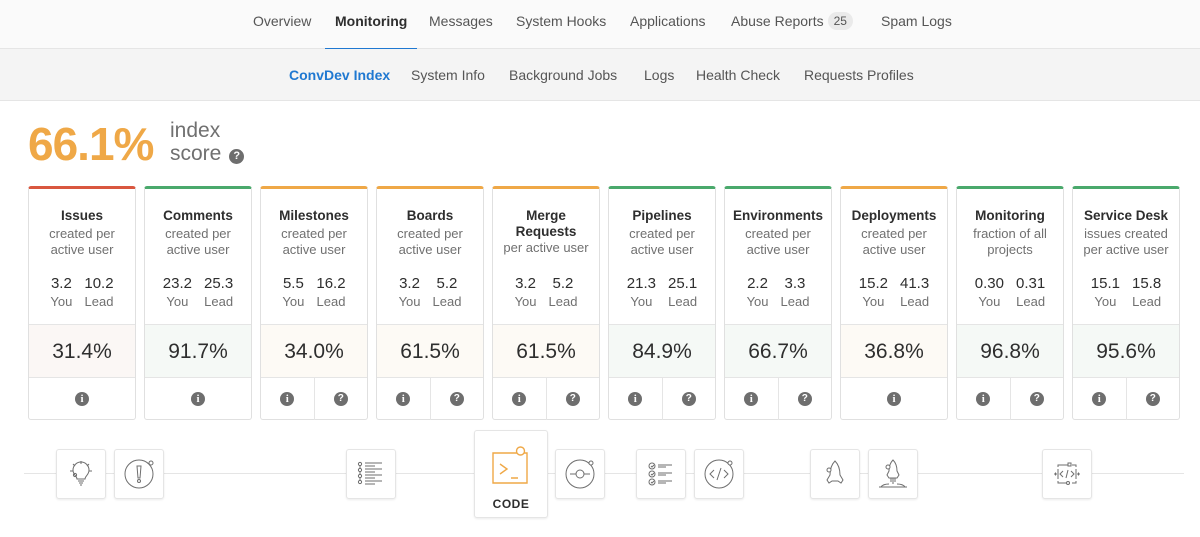 The width and height of the screenshot is (1200, 537). I want to click on subtab-requests-profiles: Requests Profiles, so click(859, 75).